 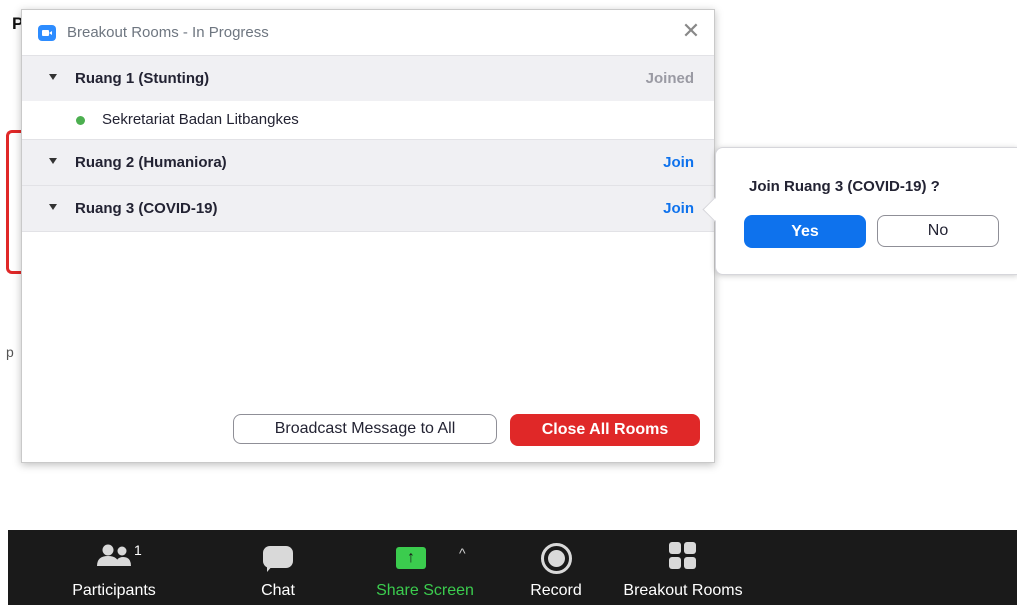 What do you see at coordinates (556, 558) in the screenshot?
I see `record-icon` at bounding box center [556, 558].